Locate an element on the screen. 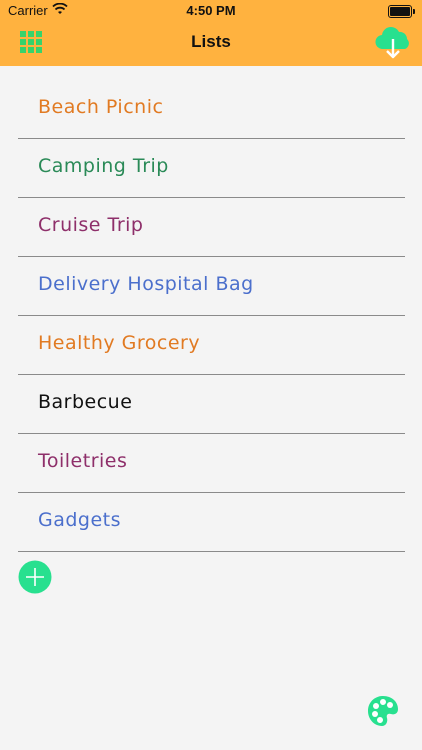 Image resolution: width=422 pixels, height=750 pixels. list-item-label: Cruise Trip is located at coordinates (91, 225).